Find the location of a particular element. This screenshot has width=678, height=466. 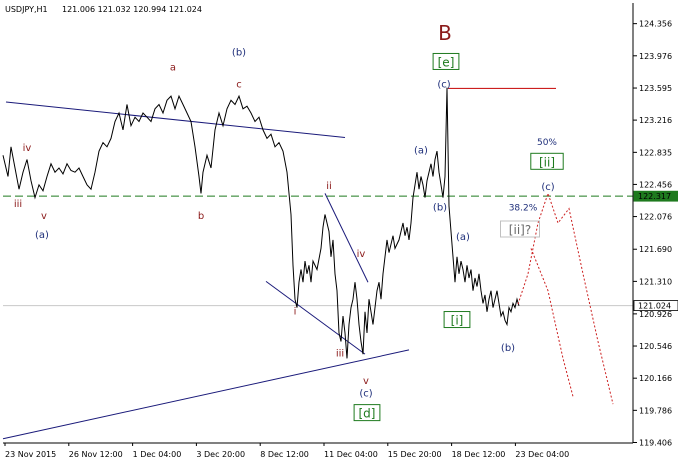

wave-label-5: a is located at coordinates (173, 68).